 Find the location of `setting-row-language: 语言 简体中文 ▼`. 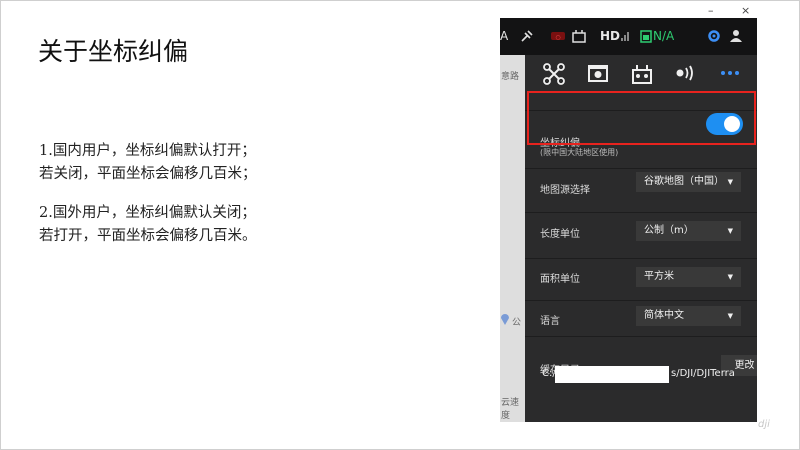

setting-row-language: 语言 简体中文 ▼ is located at coordinates (641, 318).